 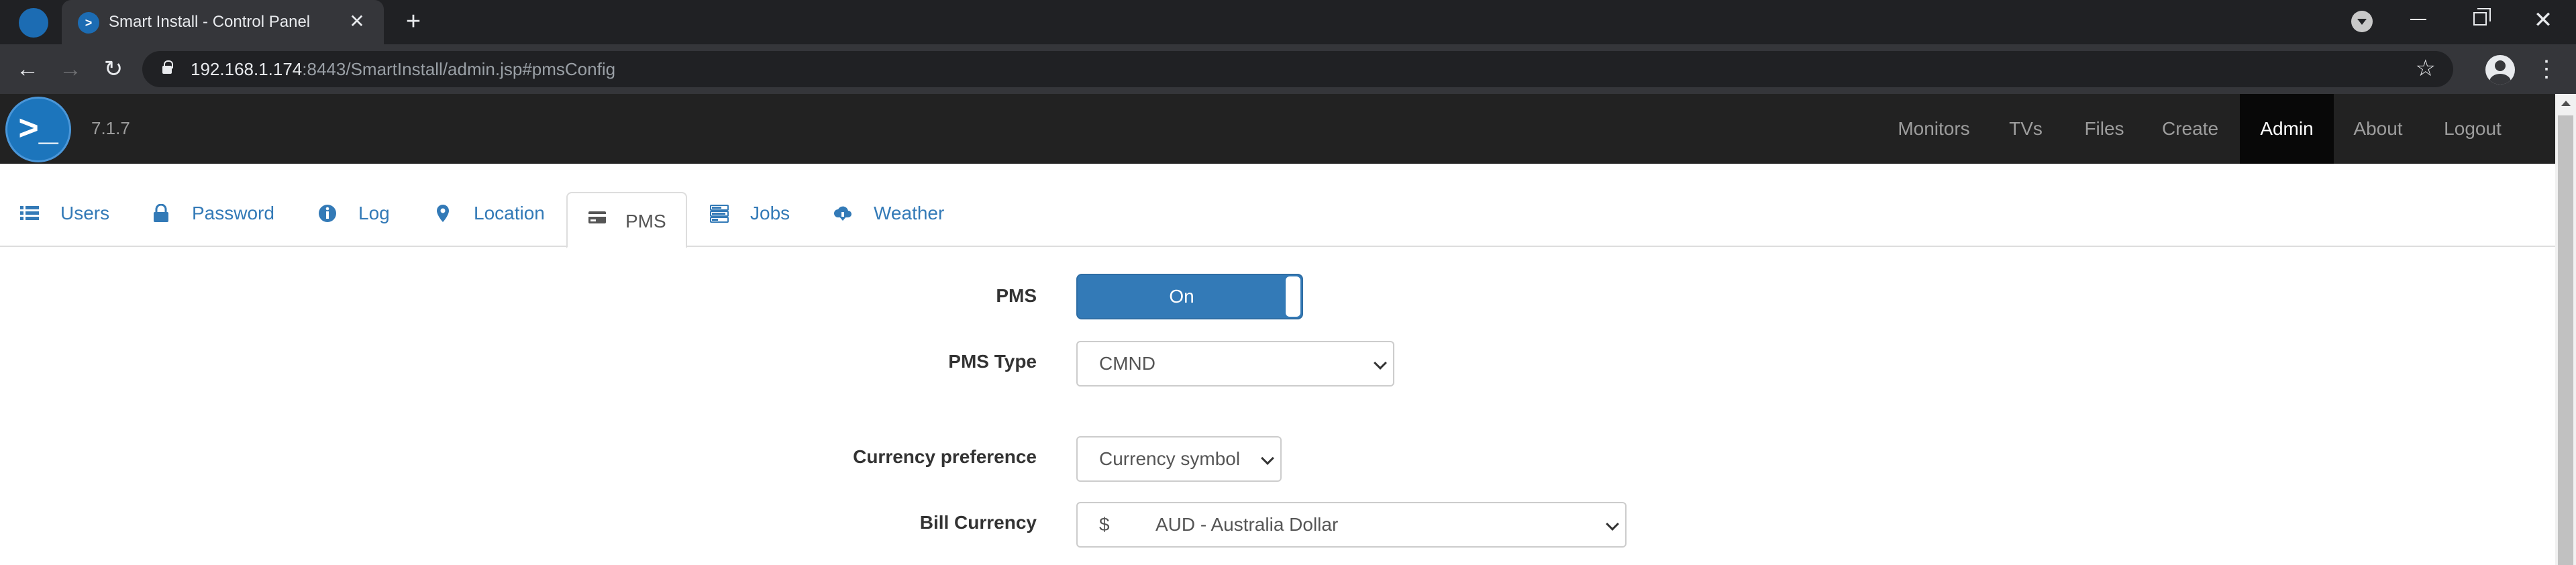 What do you see at coordinates (357, 22) in the screenshot?
I see `close-tab-icon: ✕` at bounding box center [357, 22].